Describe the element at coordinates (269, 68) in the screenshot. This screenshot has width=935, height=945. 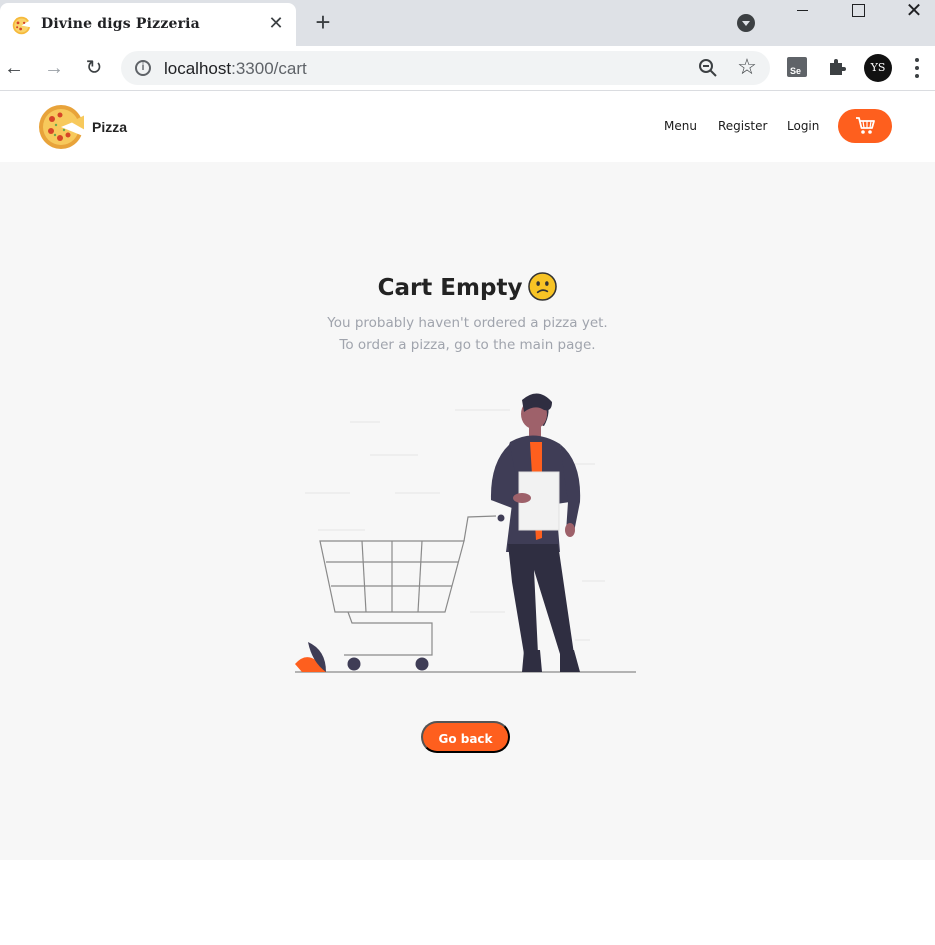
I see `url-path: :3300/cart` at that location.